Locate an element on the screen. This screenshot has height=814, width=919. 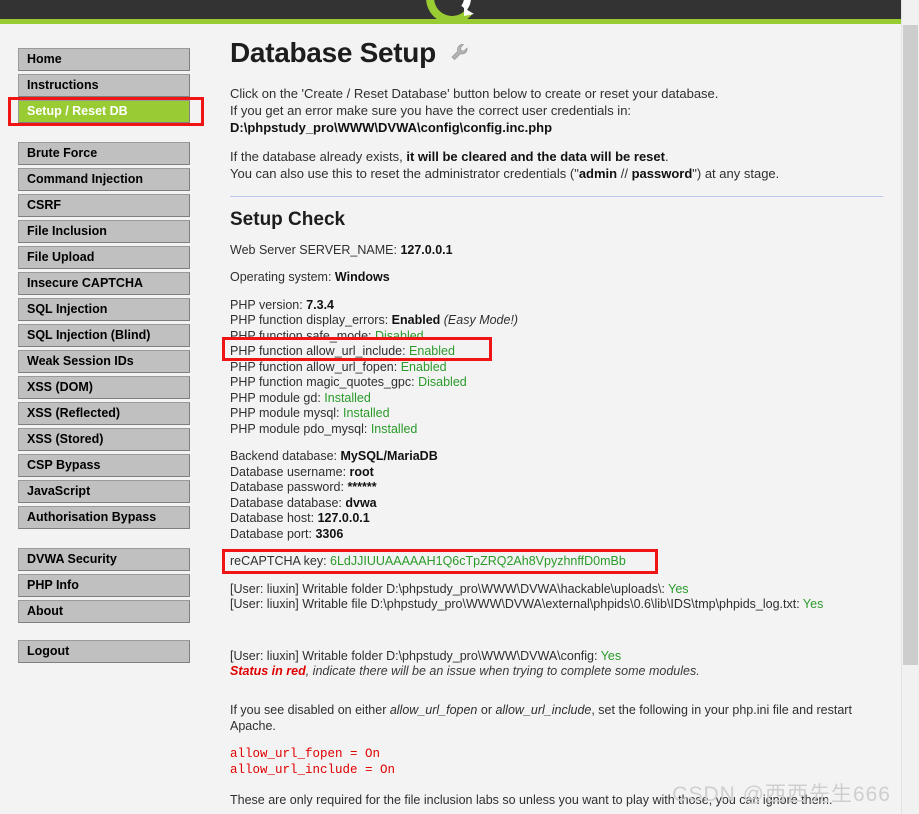
status-red-bold: Status in red is located at coordinates (268, 671).